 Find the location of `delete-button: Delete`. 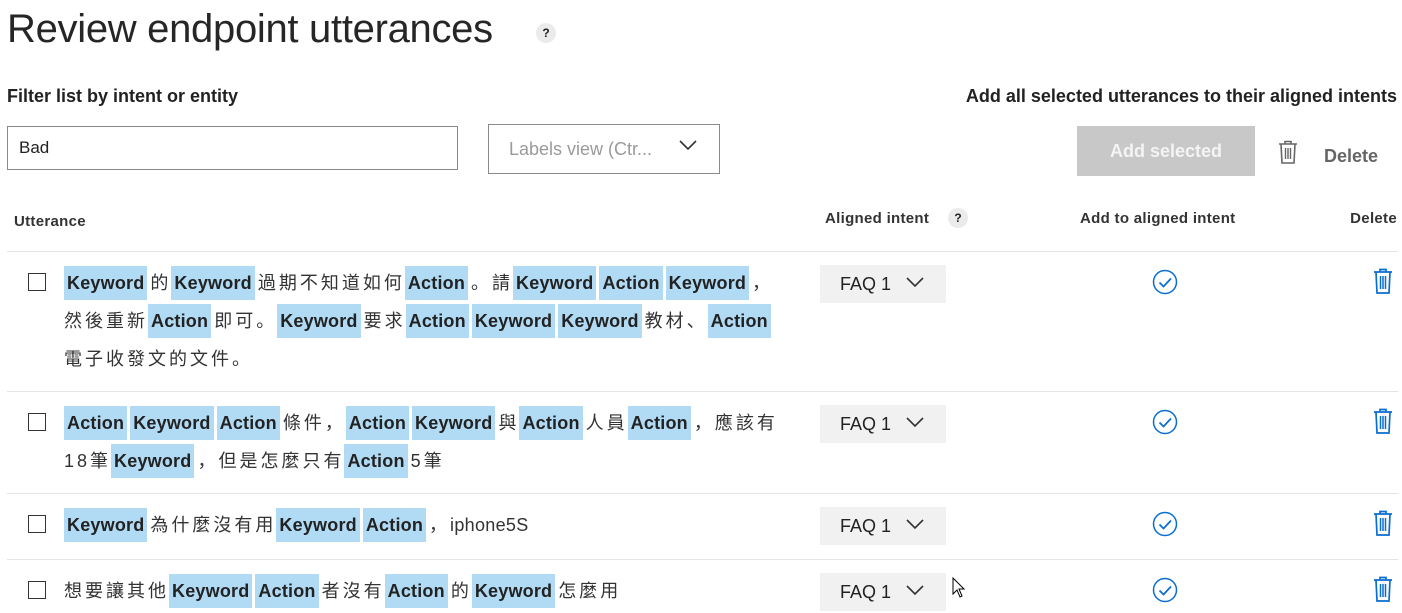

delete-button: Delete is located at coordinates (1351, 156).